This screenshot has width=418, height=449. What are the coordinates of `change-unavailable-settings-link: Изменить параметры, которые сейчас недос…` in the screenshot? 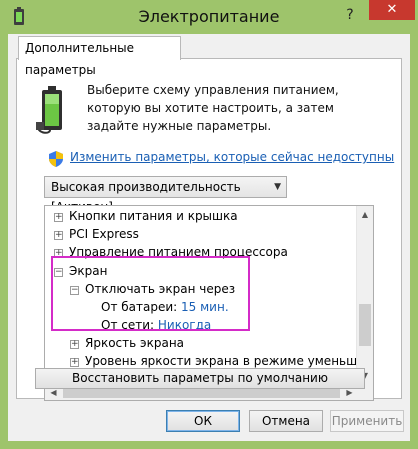 It's located at (232, 157).